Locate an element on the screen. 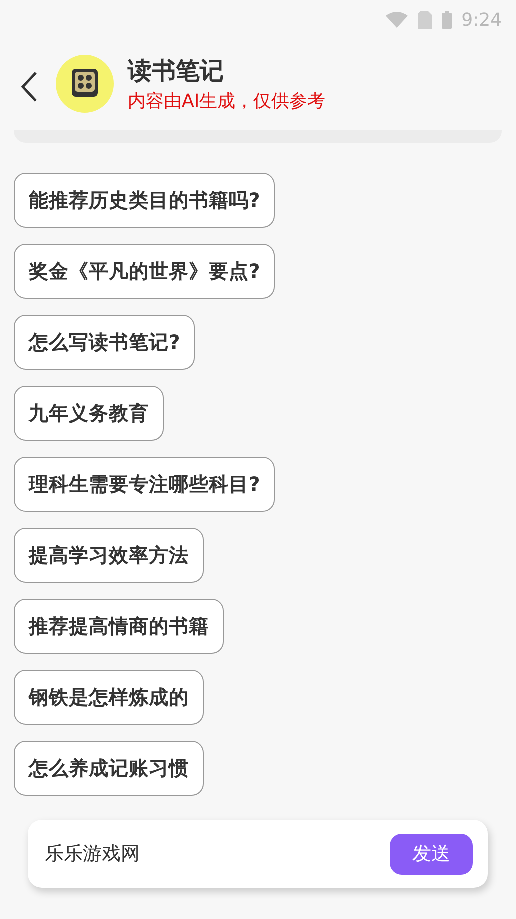  suggestion-chip: 能推荐历史类目的书籍吗? is located at coordinates (145, 200).